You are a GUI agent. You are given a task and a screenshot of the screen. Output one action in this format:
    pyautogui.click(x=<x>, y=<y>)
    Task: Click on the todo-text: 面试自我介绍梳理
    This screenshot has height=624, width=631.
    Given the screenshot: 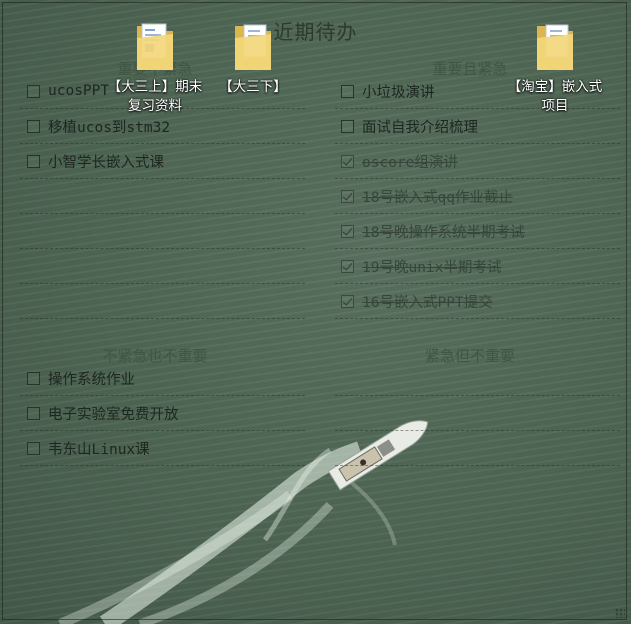 What is the action you would take?
    pyautogui.click(x=420, y=127)
    